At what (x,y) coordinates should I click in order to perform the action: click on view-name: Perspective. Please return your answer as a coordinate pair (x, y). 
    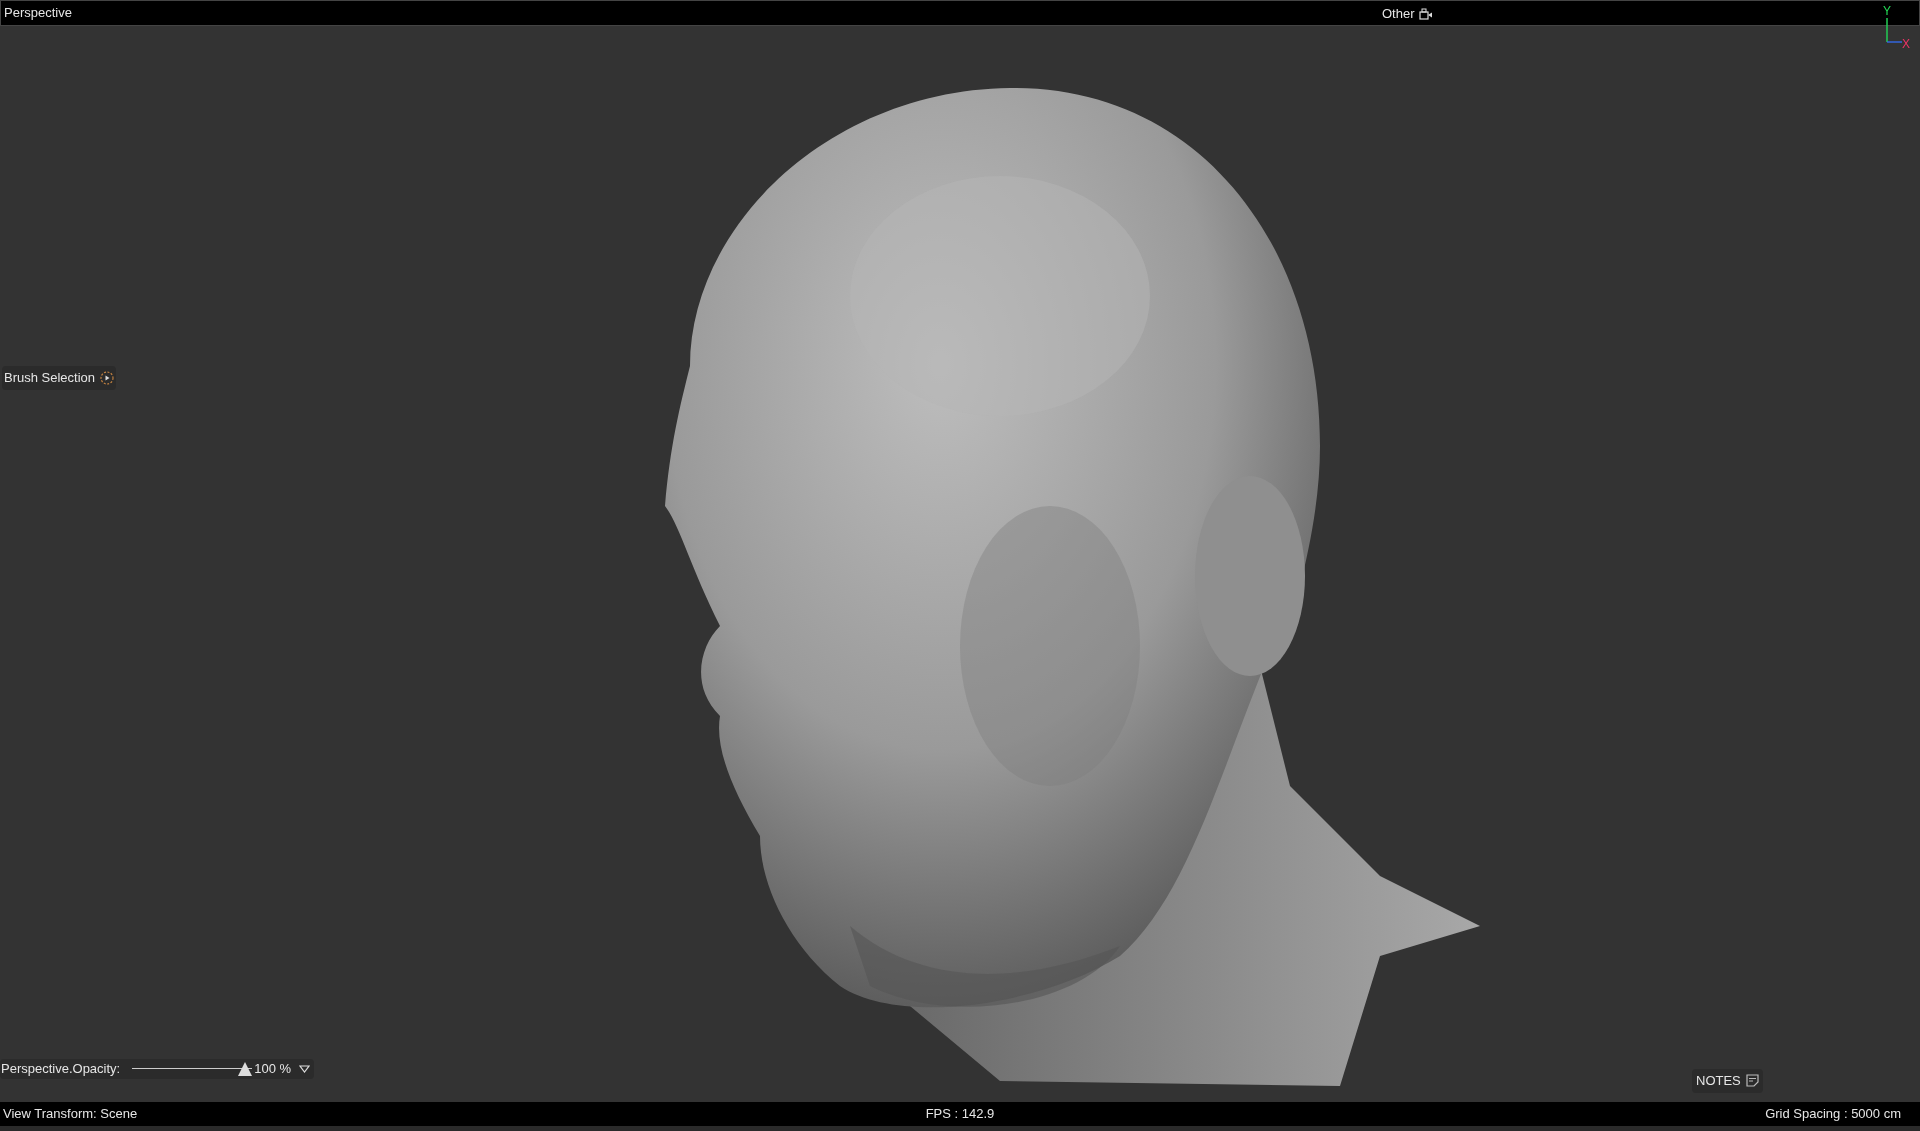
    Looking at the image, I should click on (38, 13).